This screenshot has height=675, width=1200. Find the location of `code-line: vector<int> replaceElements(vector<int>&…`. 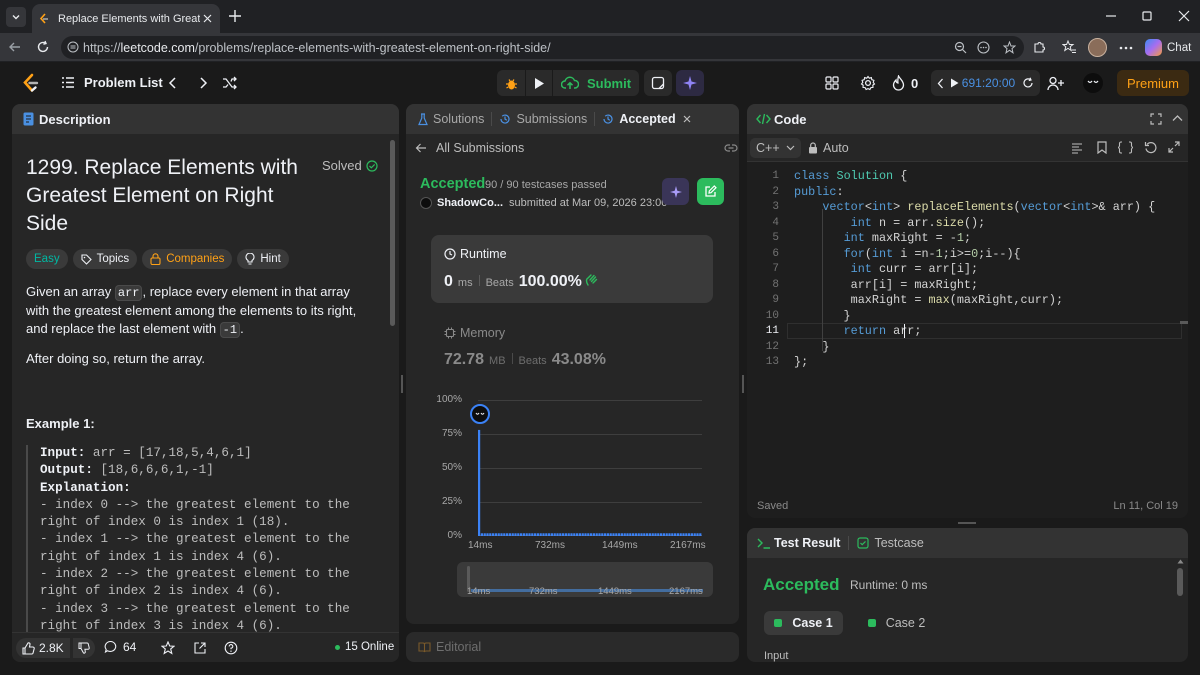

code-line: vector<int> replaceElements(vector<int>&… is located at coordinates (974, 207).